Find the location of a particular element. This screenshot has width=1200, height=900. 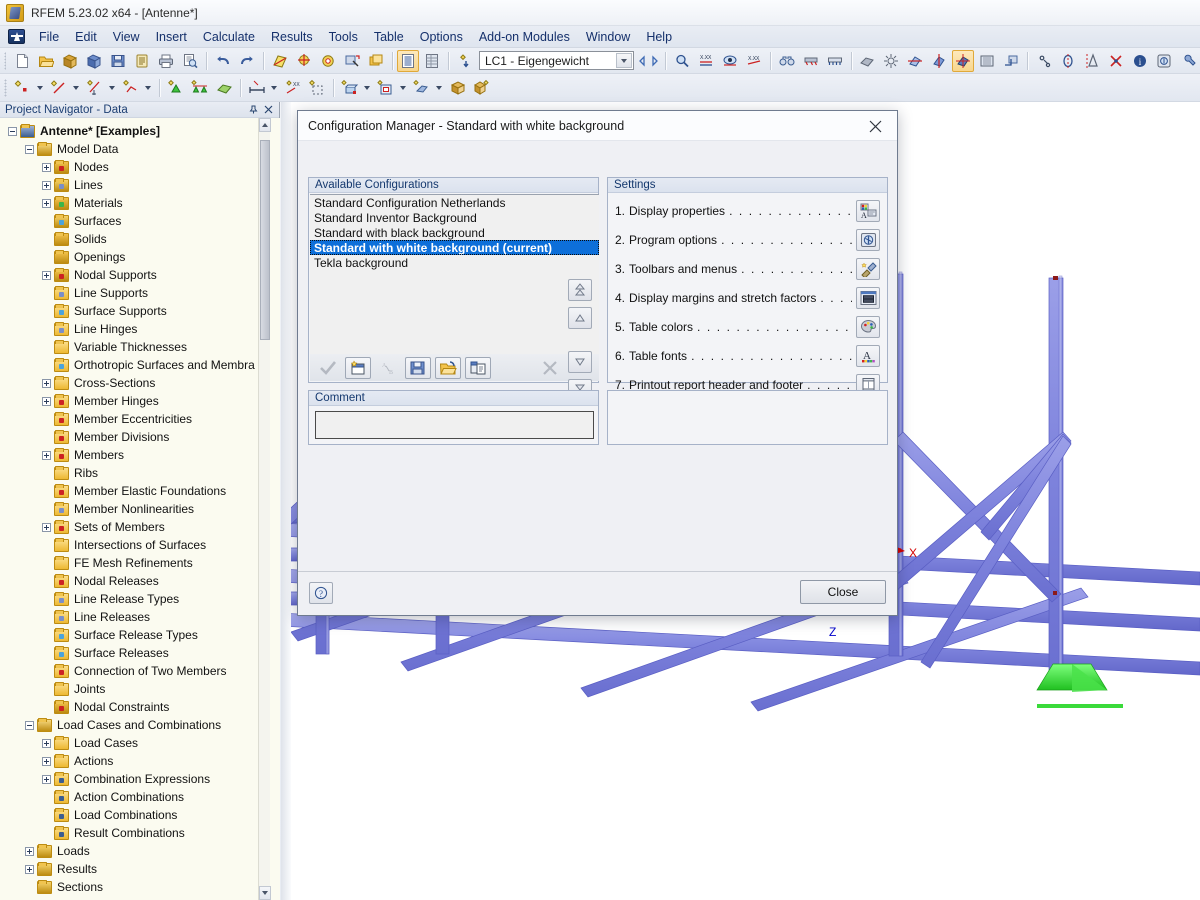

new-line-divide-icon is located at coordinates (95, 88).